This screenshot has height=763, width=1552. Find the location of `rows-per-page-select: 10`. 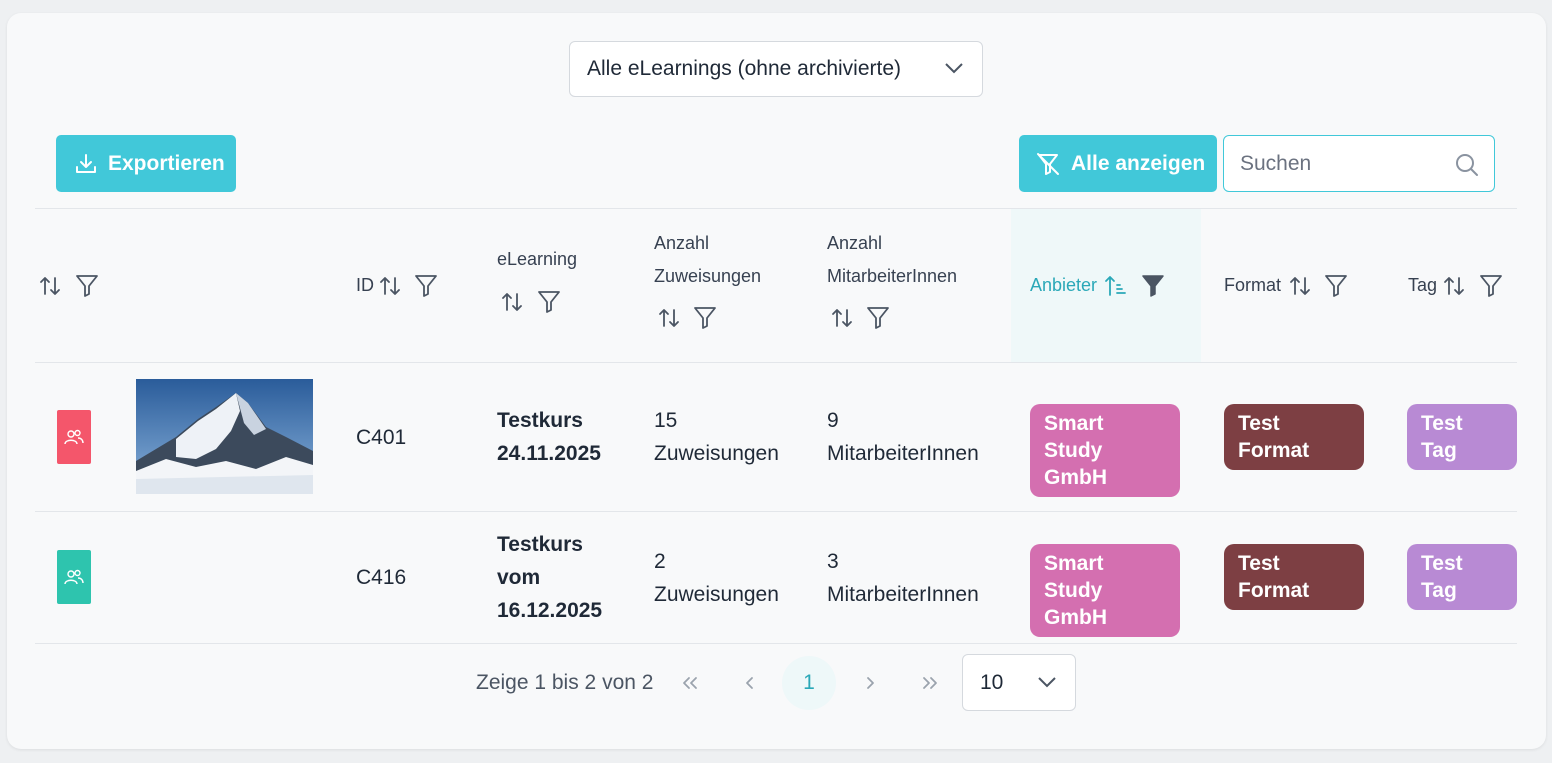

rows-per-page-select: 10 is located at coordinates (1019, 682).